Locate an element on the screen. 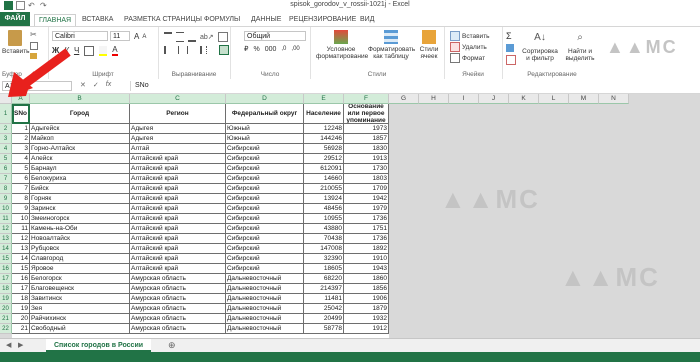 This screenshot has height=362, width=700. status-bar is located at coordinates (350, 357).